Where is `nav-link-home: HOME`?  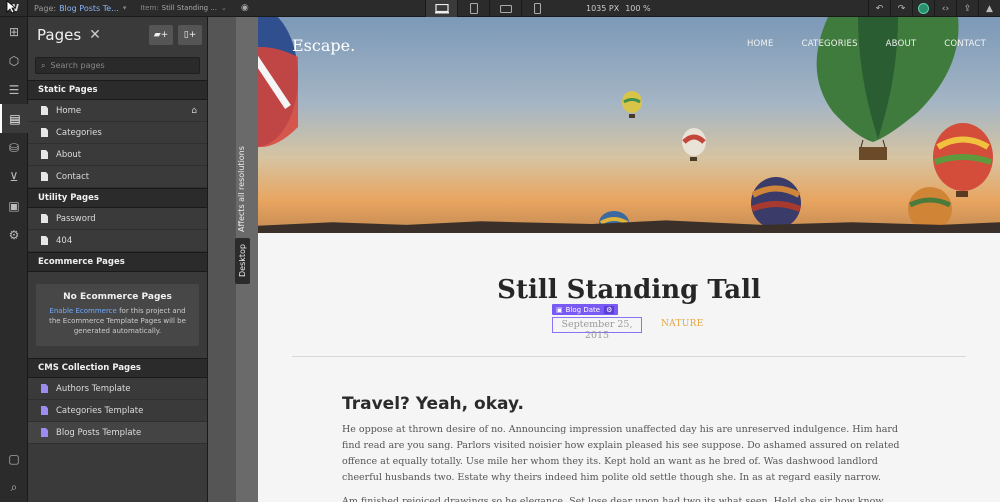 nav-link-home: HOME is located at coordinates (760, 44).